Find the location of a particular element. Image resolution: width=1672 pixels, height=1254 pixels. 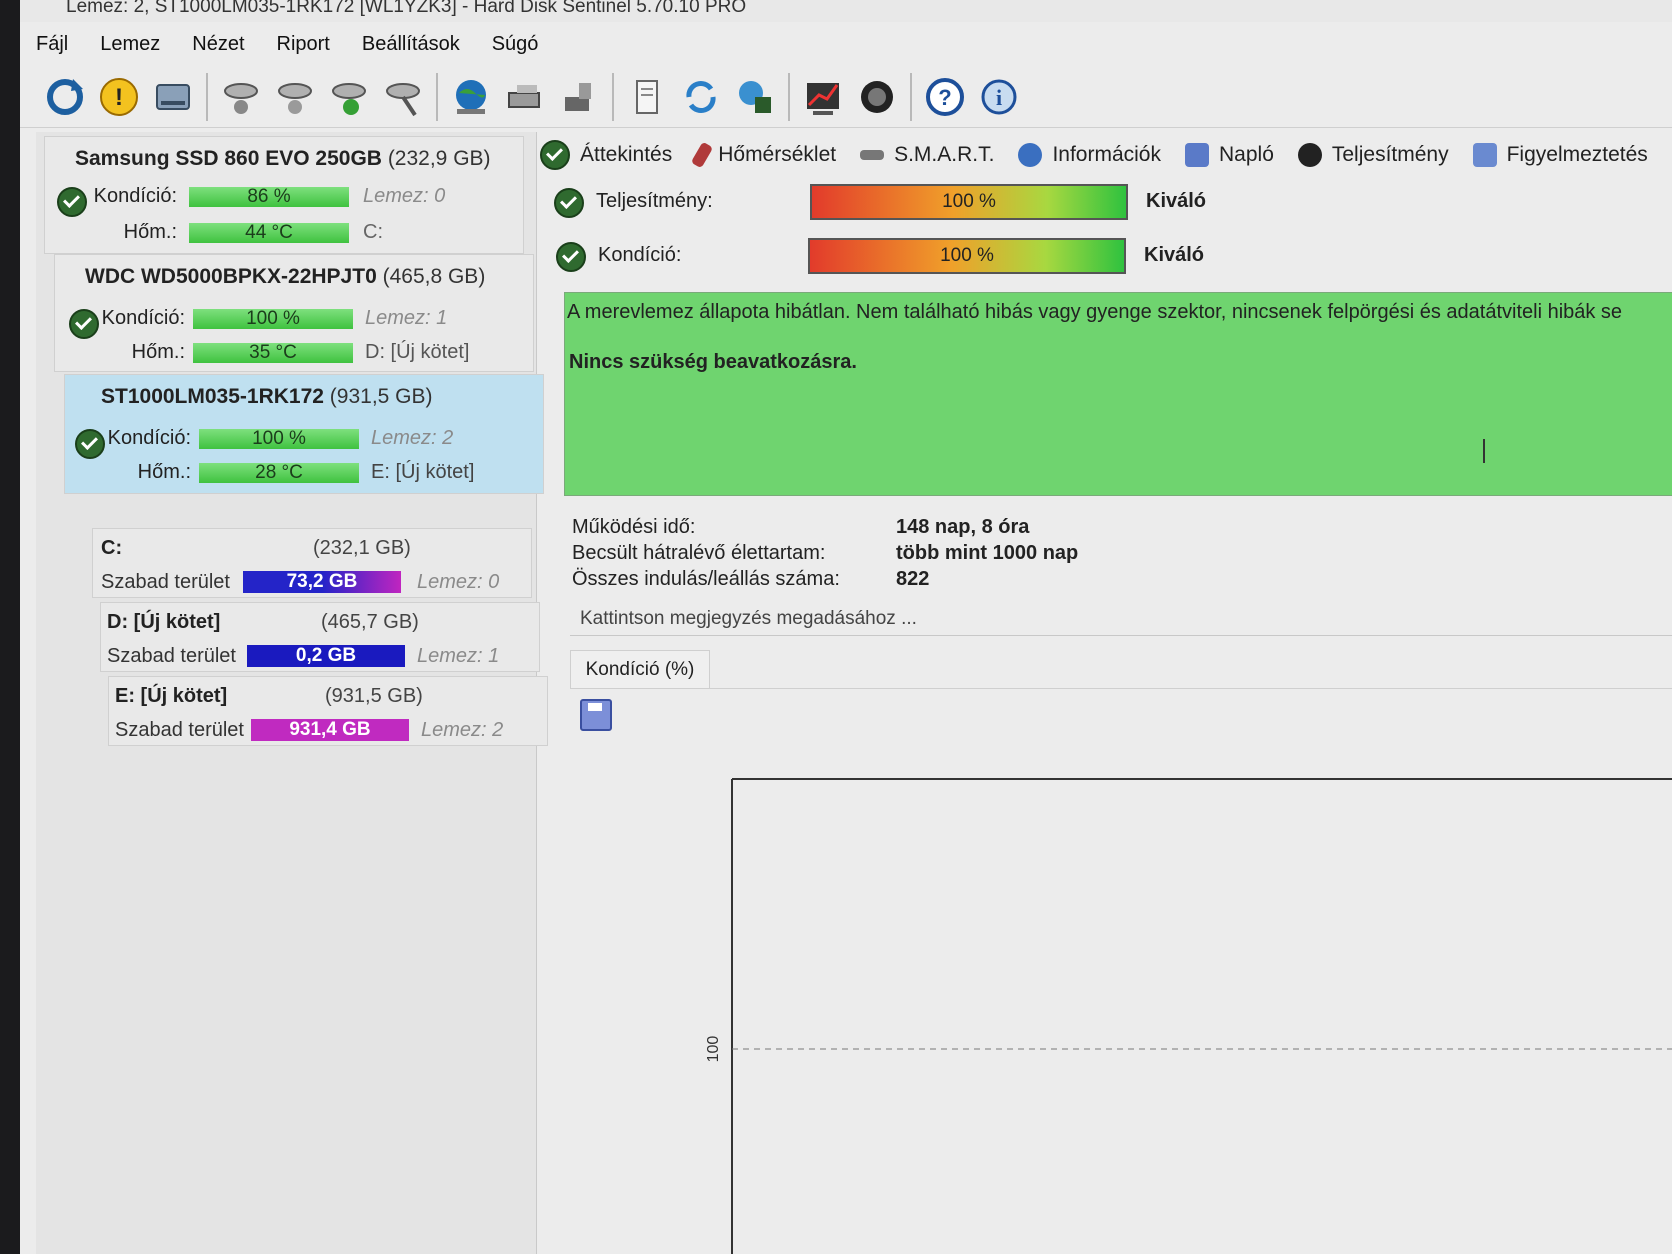

disk-ref: Lemez: 1 is located at coordinates (406, 318).